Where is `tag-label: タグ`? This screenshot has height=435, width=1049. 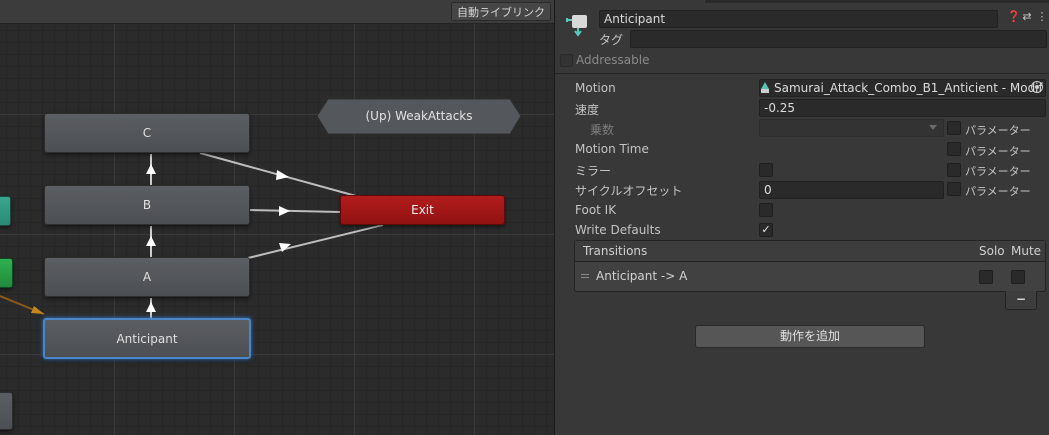 tag-label: タグ is located at coordinates (611, 40).